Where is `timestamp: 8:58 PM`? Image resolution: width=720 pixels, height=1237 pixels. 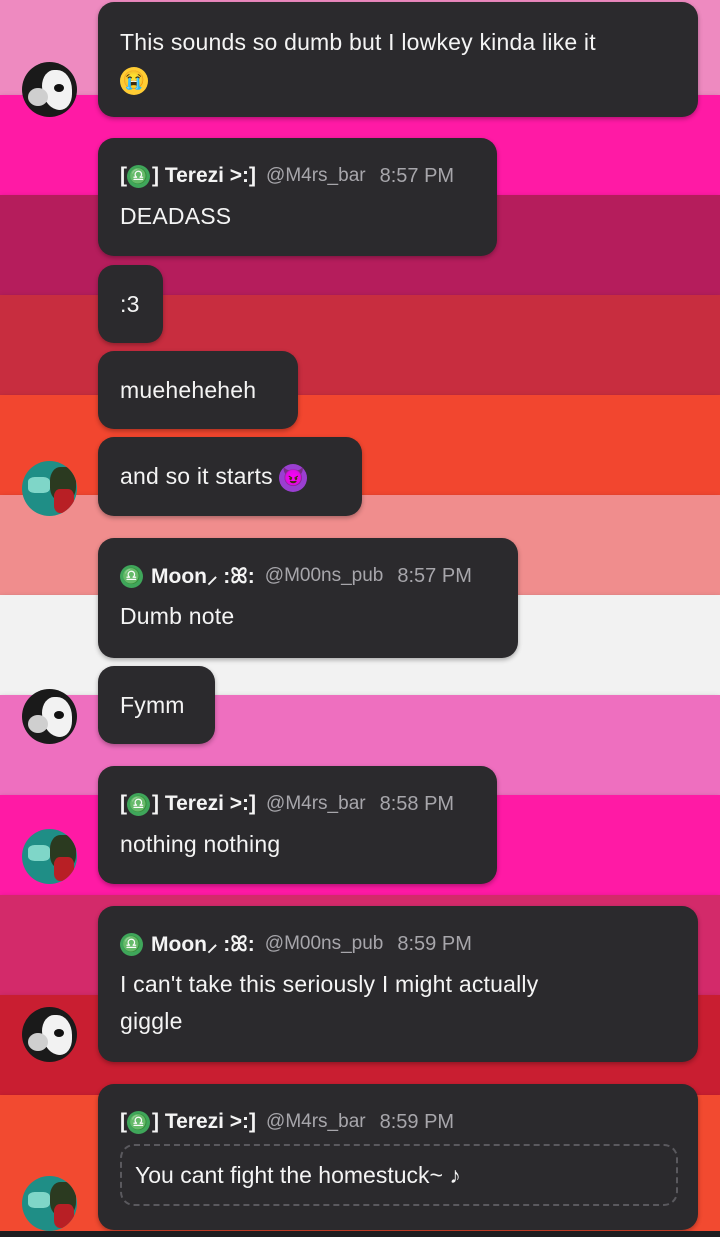
timestamp: 8:58 PM is located at coordinates (417, 803).